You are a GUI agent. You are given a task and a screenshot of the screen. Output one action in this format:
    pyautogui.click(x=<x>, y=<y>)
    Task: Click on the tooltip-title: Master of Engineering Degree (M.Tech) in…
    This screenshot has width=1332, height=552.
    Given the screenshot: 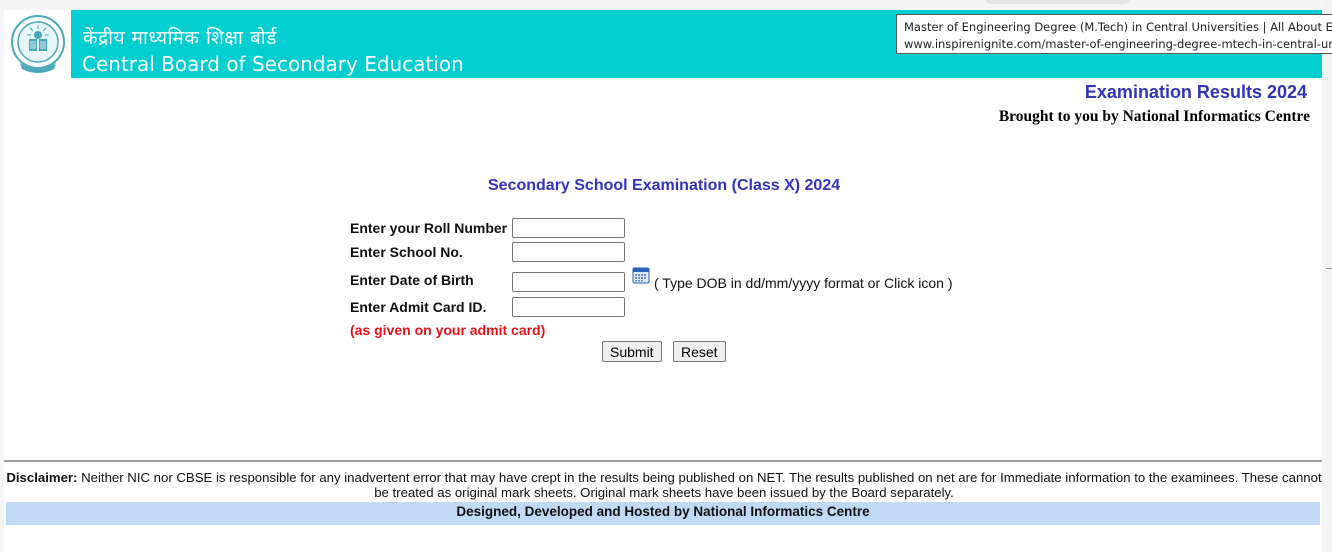 What is the action you would take?
    pyautogui.click(x=1118, y=27)
    